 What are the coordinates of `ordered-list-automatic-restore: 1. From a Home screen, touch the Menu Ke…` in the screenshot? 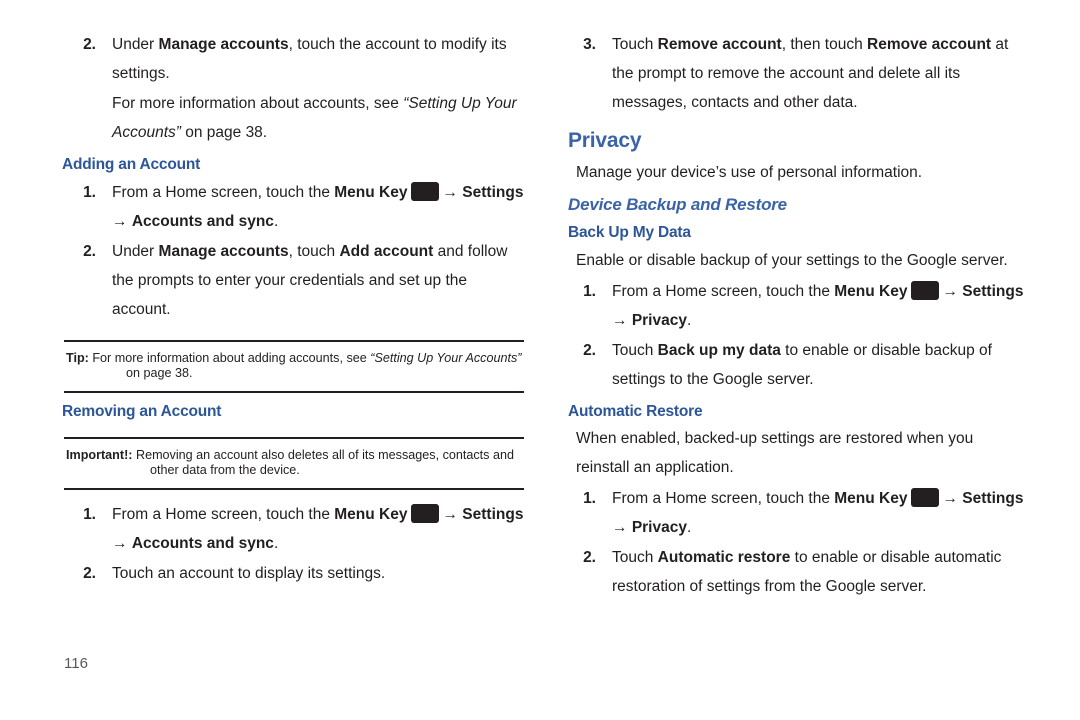 It's located at (793, 542).